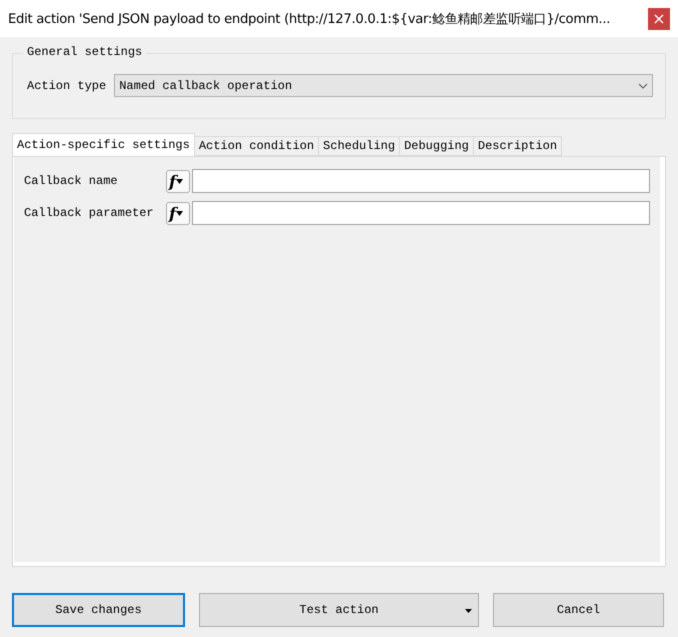 The height and width of the screenshot is (637, 678). I want to click on close-button: ×, so click(659, 19).